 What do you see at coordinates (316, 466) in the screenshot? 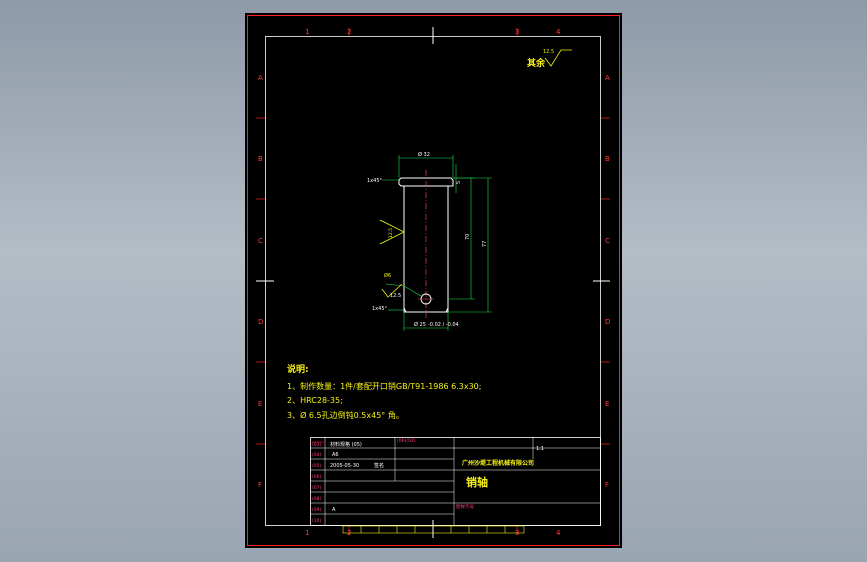
I see `svg-text: (05)` at bounding box center [316, 466].